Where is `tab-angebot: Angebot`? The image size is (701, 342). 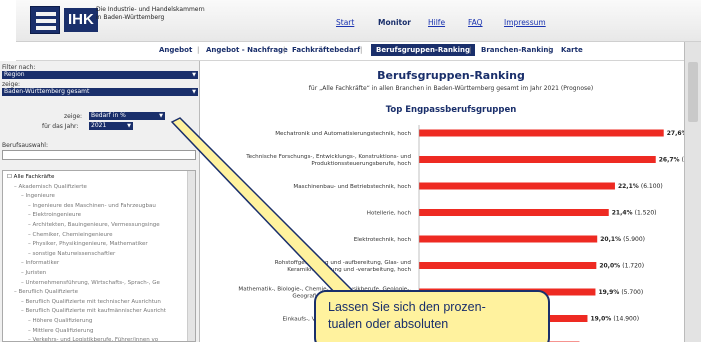 tab-angebot: Angebot is located at coordinates (175, 50).